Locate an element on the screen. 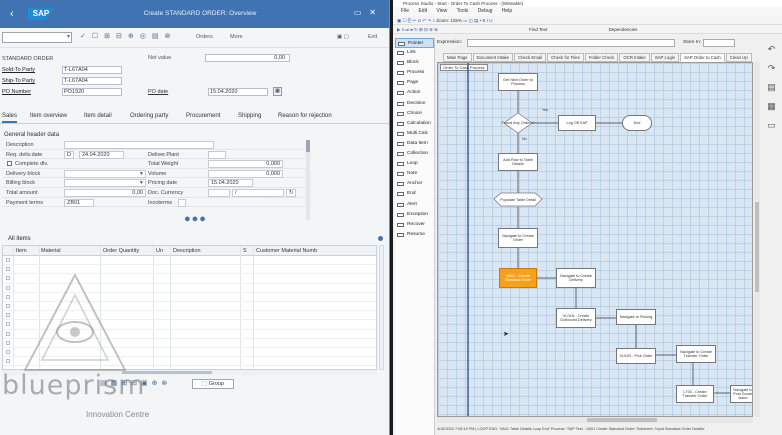 The width and height of the screenshot is (782, 435). node-found-any-orders: Found Any Orders? is located at coordinates (518, 123).